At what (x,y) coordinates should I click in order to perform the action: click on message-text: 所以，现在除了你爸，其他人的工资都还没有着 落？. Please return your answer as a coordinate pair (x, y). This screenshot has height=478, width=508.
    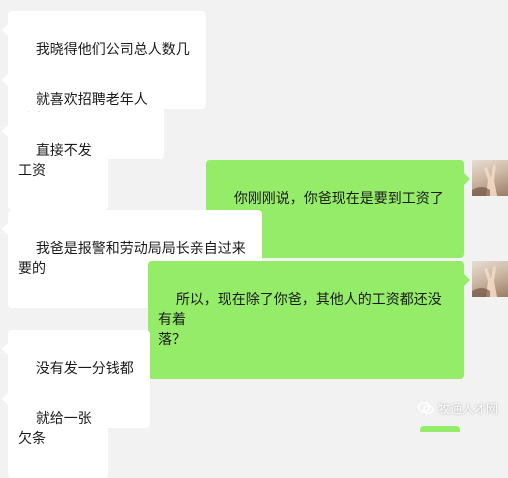
    Looking at the image, I should click on (300, 320).